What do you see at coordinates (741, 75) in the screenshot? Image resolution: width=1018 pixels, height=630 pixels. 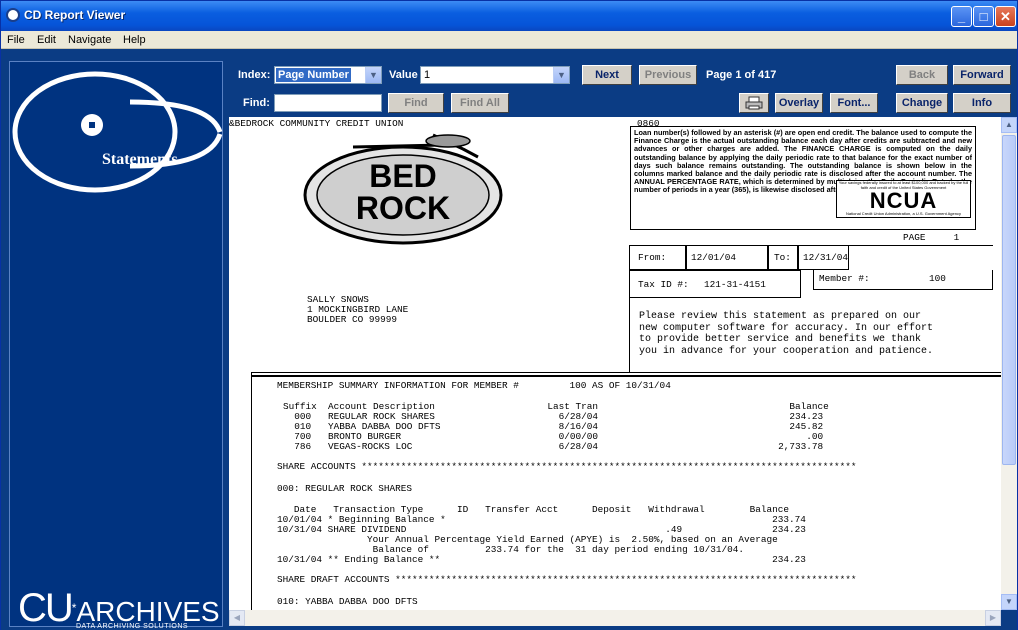 I see `page-info: Page 1 of 417` at bounding box center [741, 75].